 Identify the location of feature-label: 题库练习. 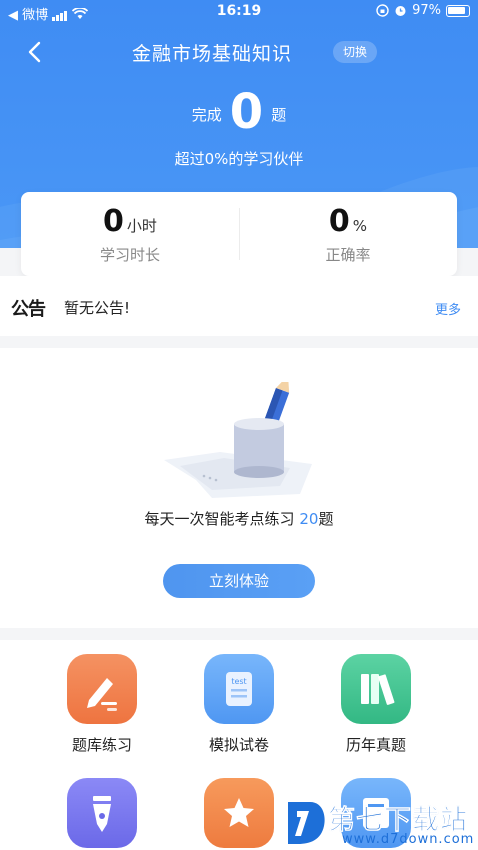
(101, 745).